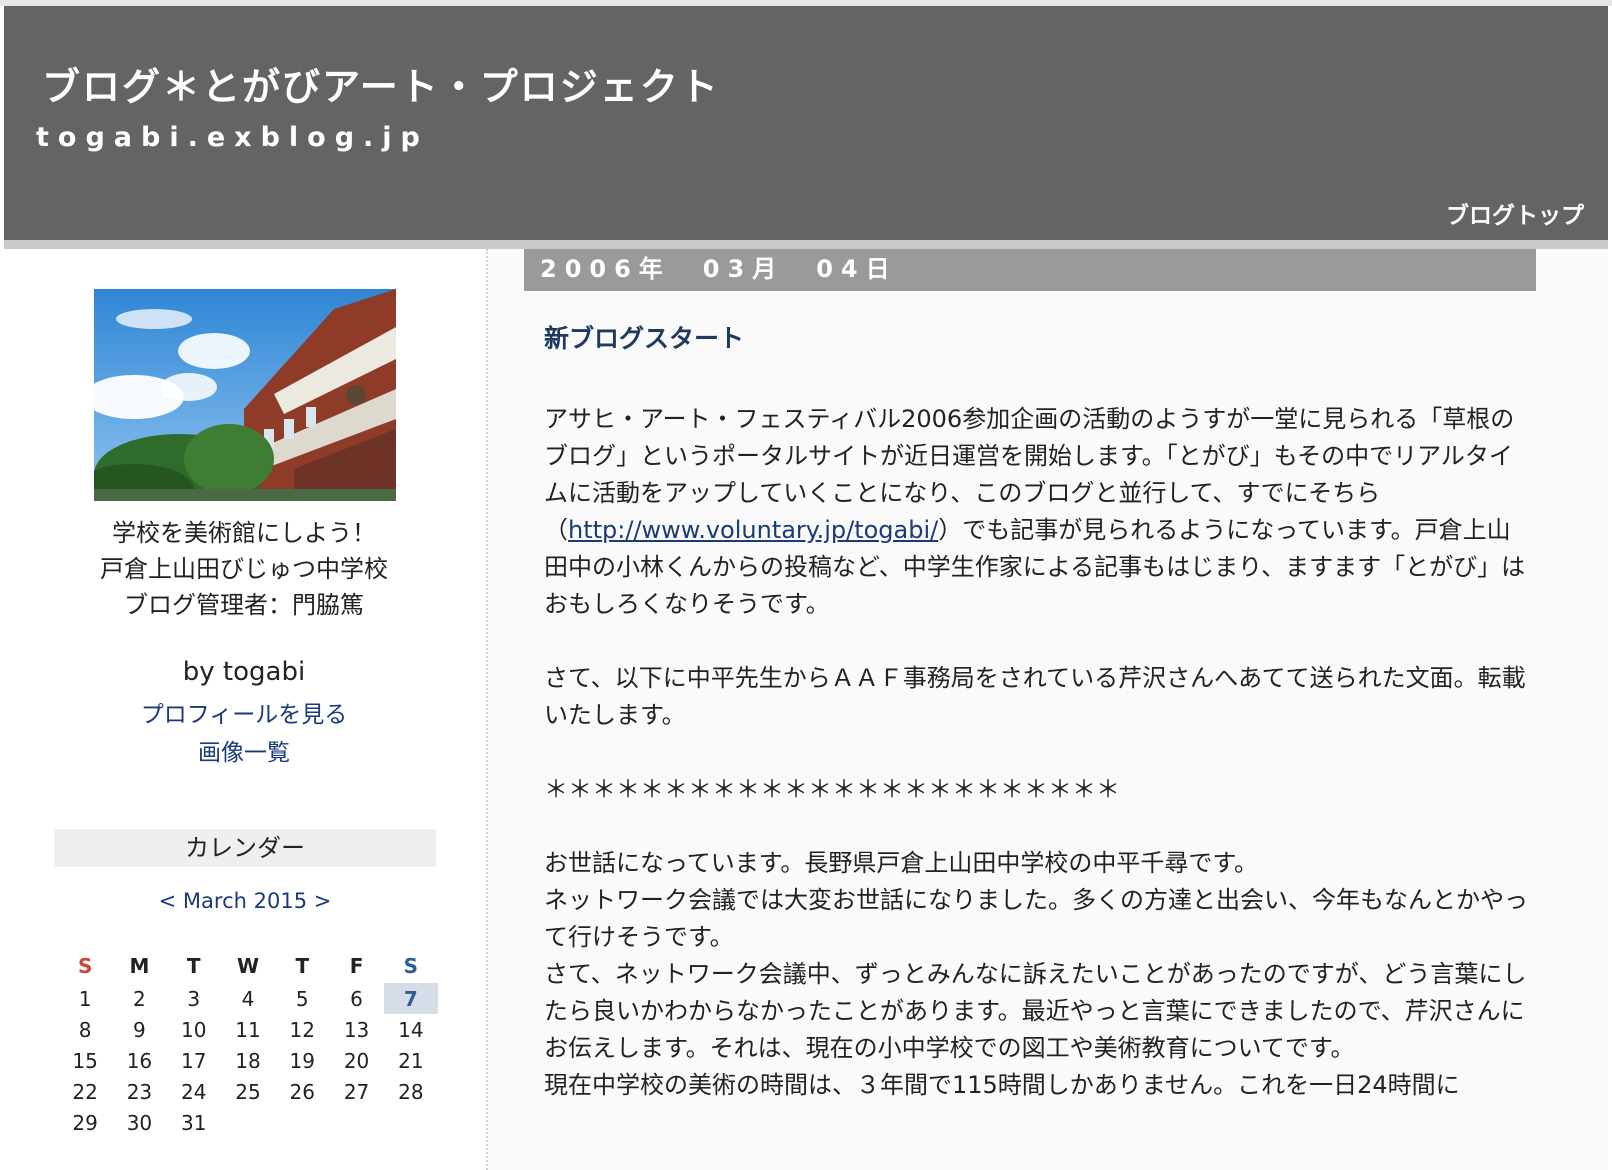 This screenshot has width=1612, height=1170. What do you see at coordinates (245, 848) in the screenshot?
I see `calendar-heading: カレンダー` at bounding box center [245, 848].